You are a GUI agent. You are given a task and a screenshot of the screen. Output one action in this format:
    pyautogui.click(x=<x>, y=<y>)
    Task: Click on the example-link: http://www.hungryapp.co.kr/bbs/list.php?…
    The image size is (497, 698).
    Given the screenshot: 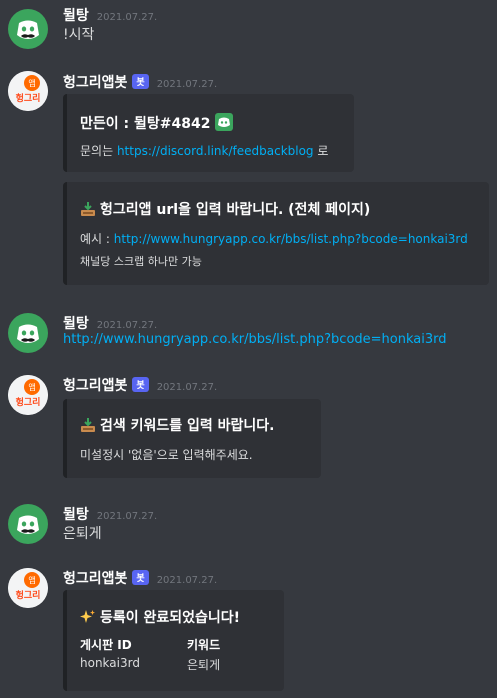 What is the action you would take?
    pyautogui.click(x=291, y=239)
    